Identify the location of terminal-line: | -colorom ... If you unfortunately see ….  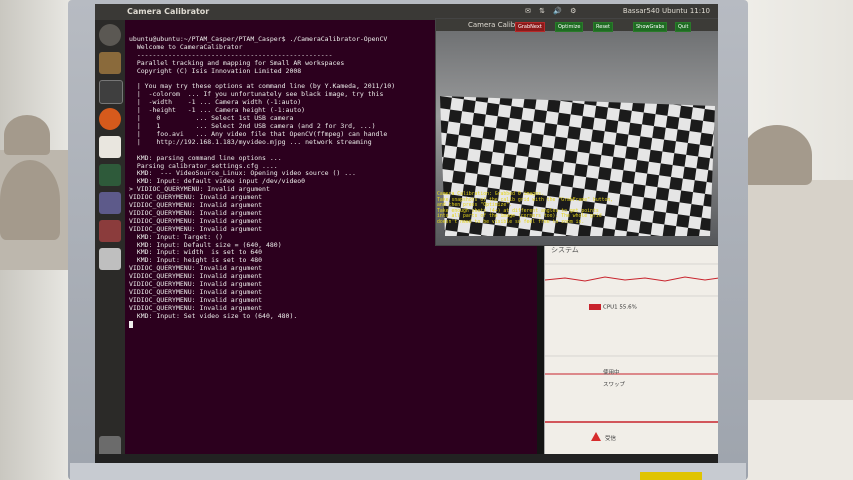
(256, 94).